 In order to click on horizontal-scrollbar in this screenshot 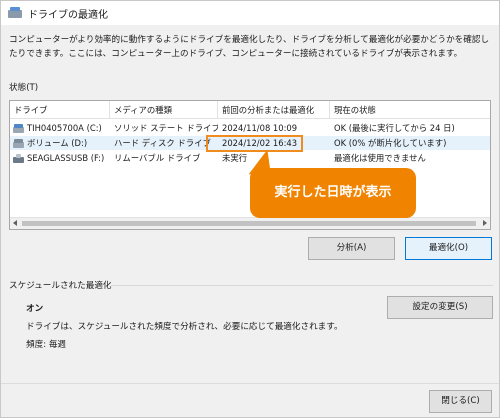, I will do `click(250, 223)`.